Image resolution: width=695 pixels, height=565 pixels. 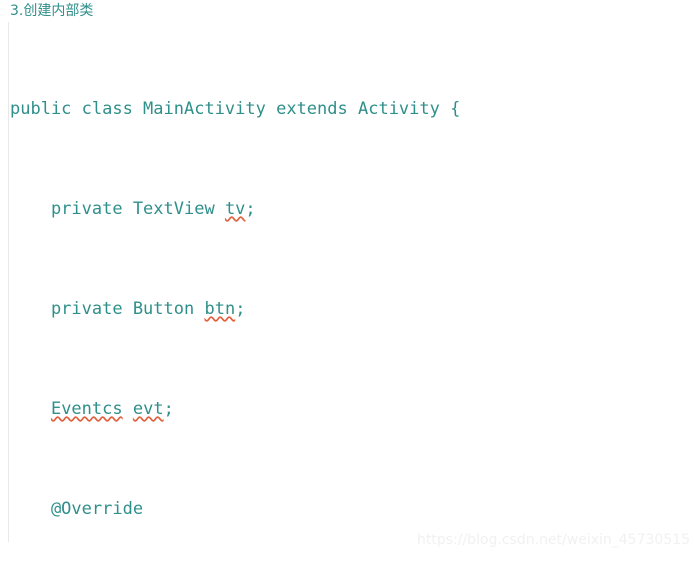 I want to click on code-line: private TextView tv;, so click(x=133, y=209).